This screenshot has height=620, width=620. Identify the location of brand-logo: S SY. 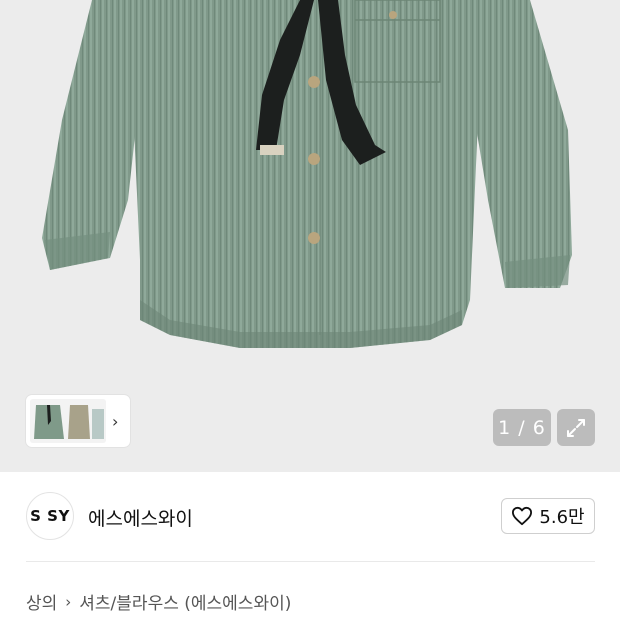
(50, 516).